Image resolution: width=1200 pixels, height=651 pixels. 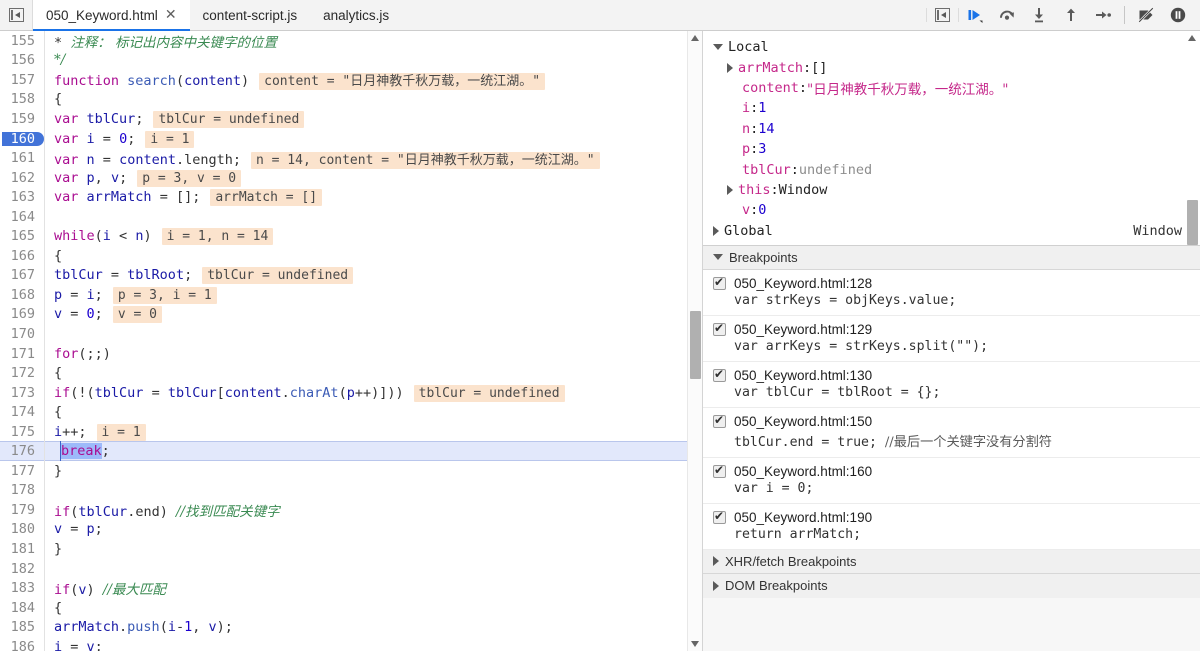 I want to click on close-icon: ✕, so click(x=171, y=15).